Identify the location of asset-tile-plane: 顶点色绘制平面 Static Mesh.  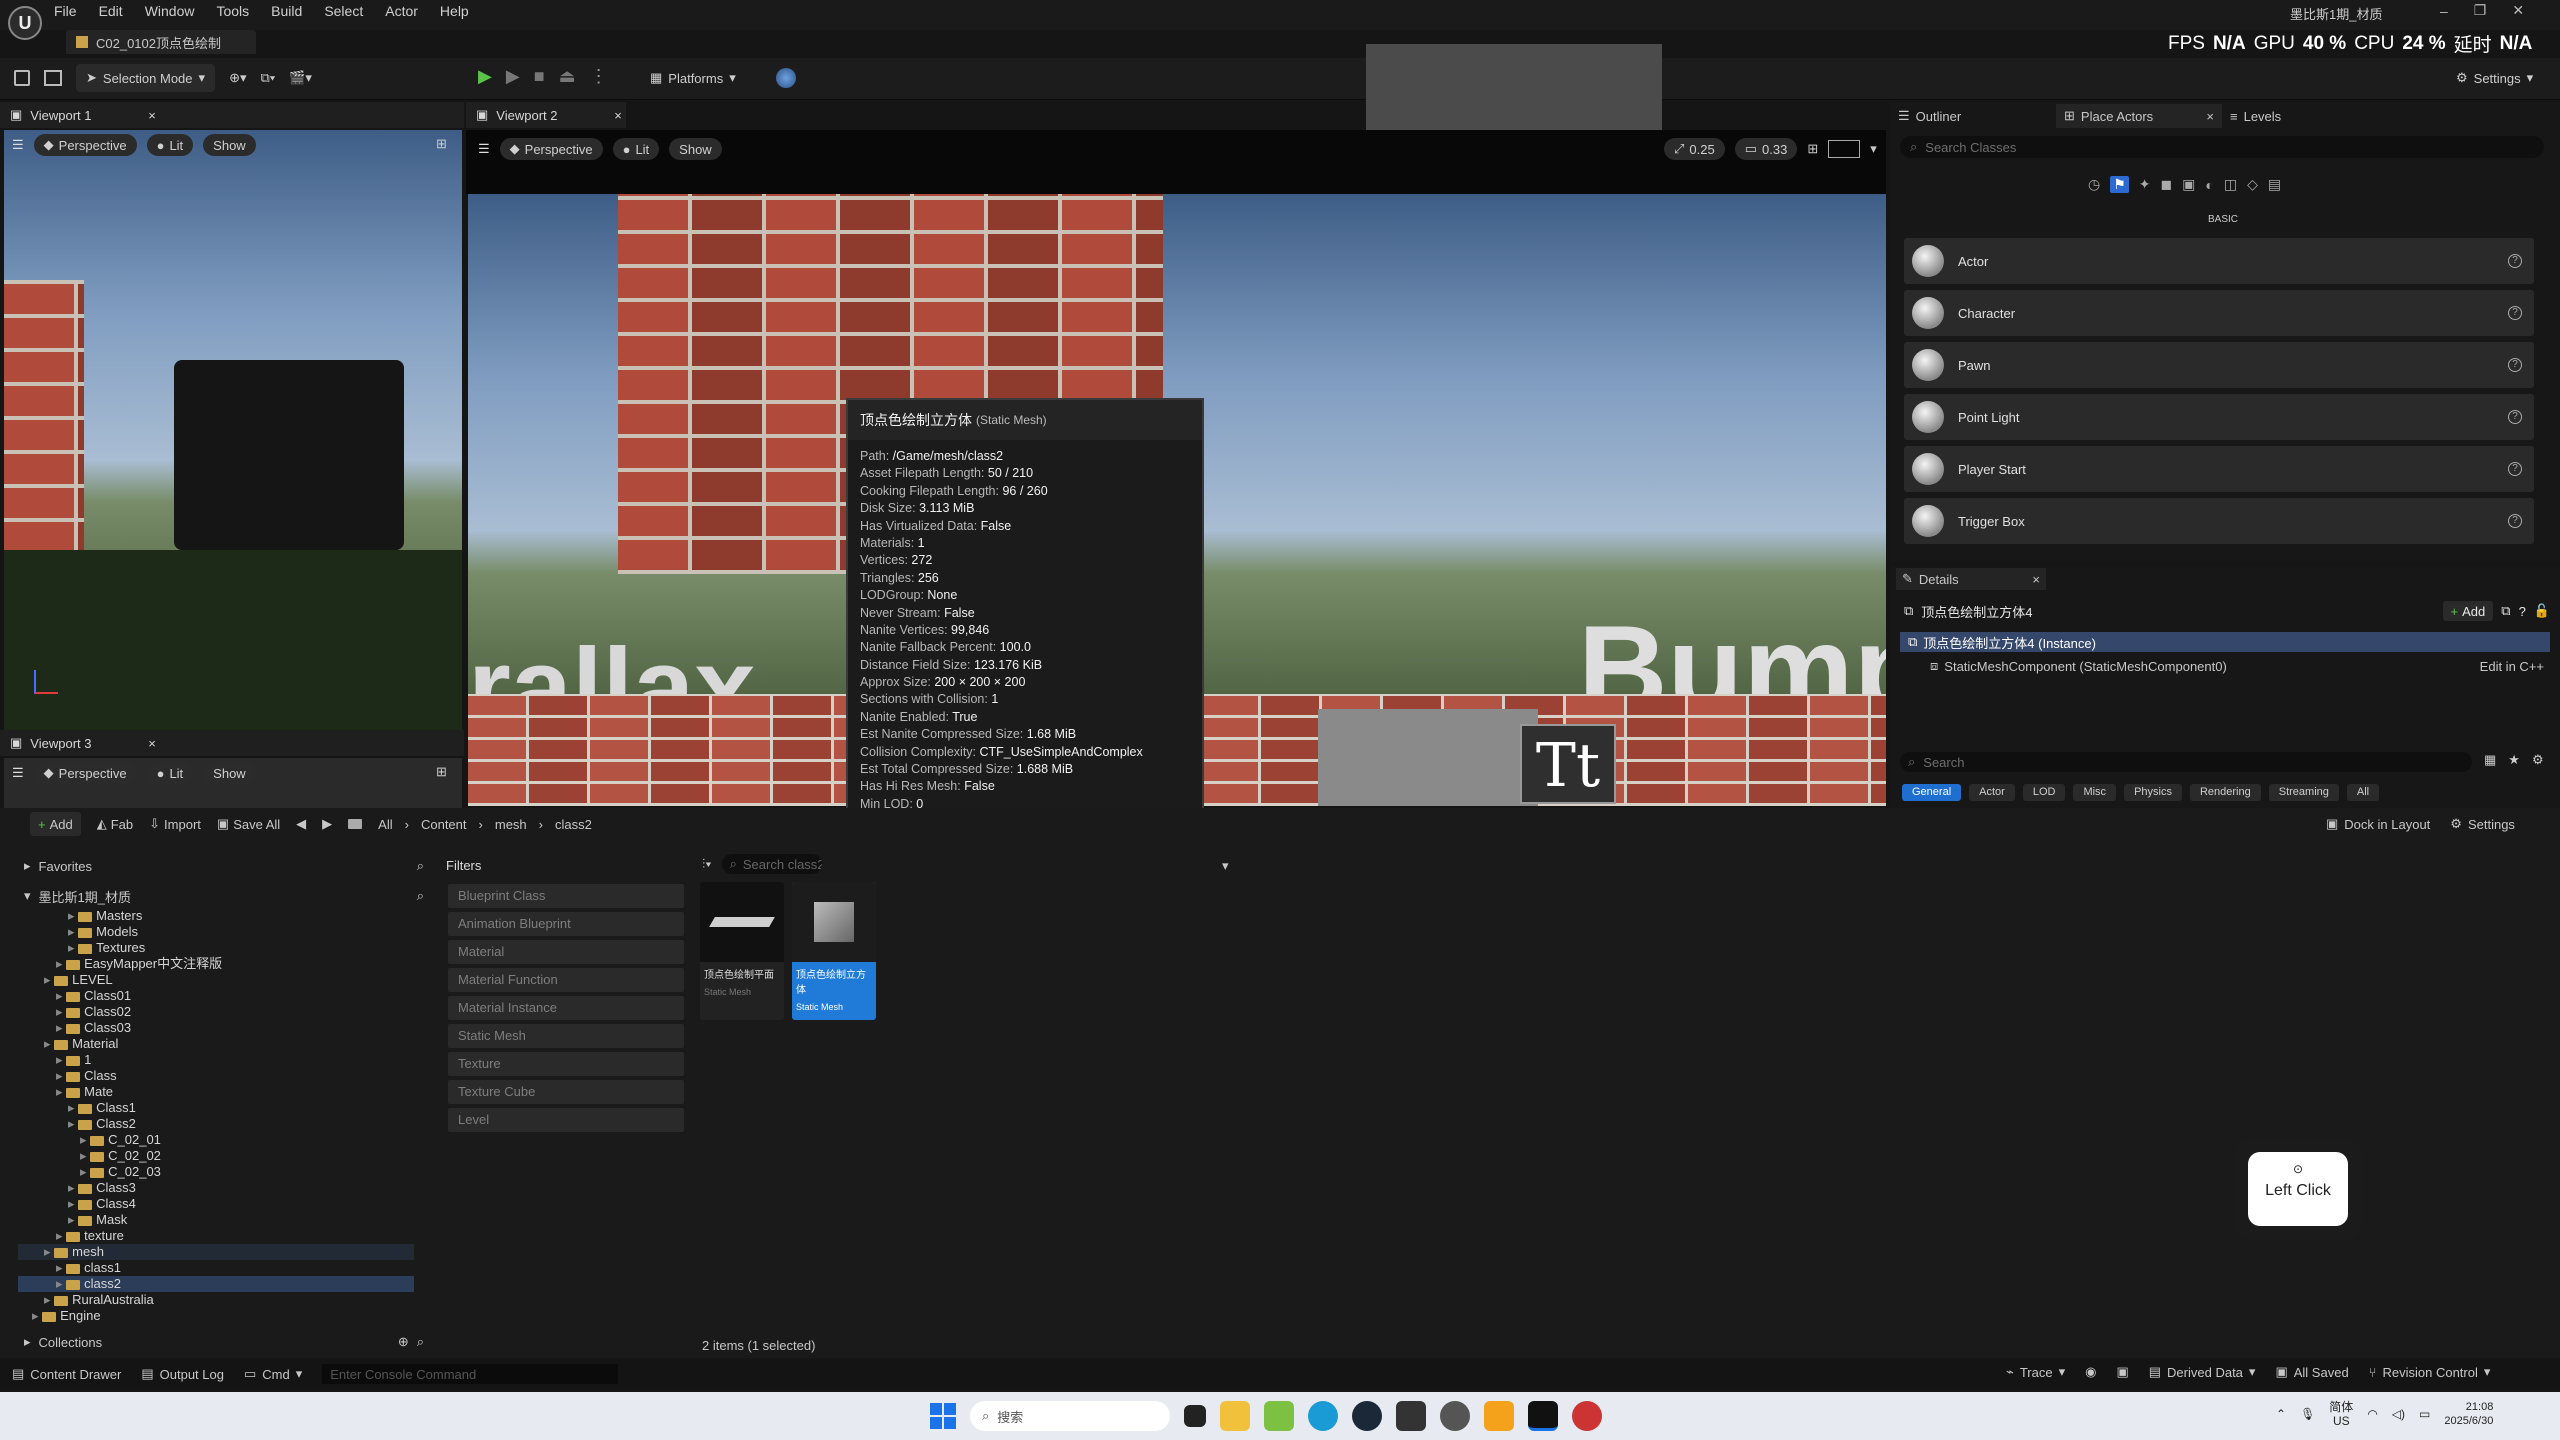
(742, 951).